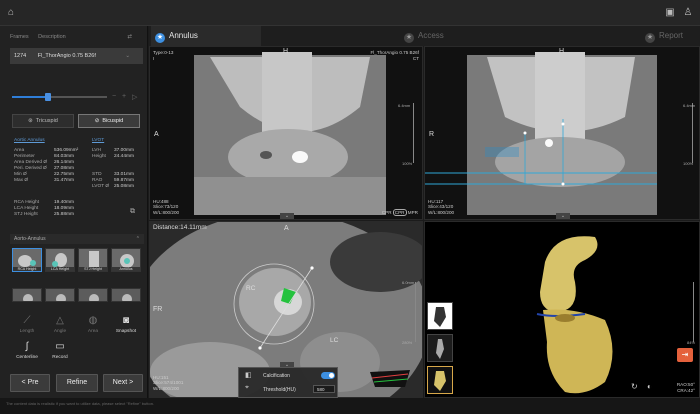 The image size is (700, 414). I want to click on scale-label: 100%, so click(688, 163).